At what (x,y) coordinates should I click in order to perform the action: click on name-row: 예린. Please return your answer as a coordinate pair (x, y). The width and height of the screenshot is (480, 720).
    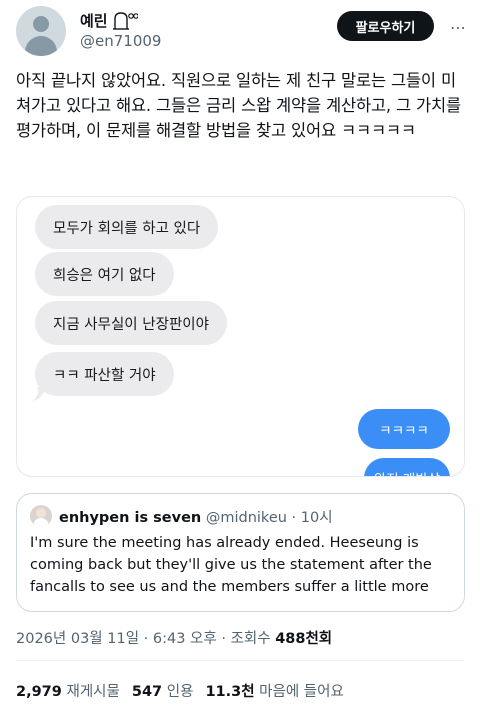
    Looking at the image, I should click on (109, 20).